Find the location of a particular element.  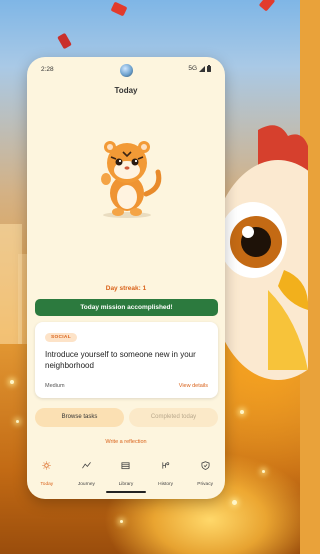

battery-icon is located at coordinates (209, 68).